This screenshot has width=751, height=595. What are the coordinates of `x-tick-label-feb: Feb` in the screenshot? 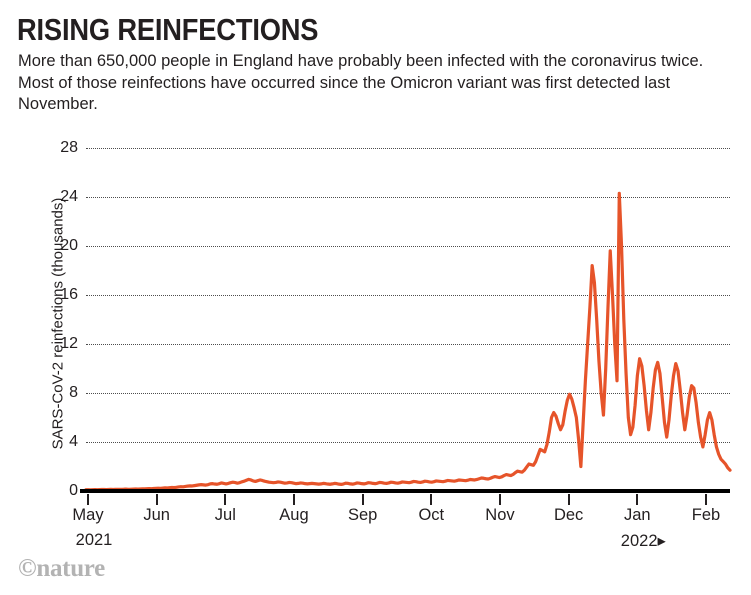 It's located at (706, 515).